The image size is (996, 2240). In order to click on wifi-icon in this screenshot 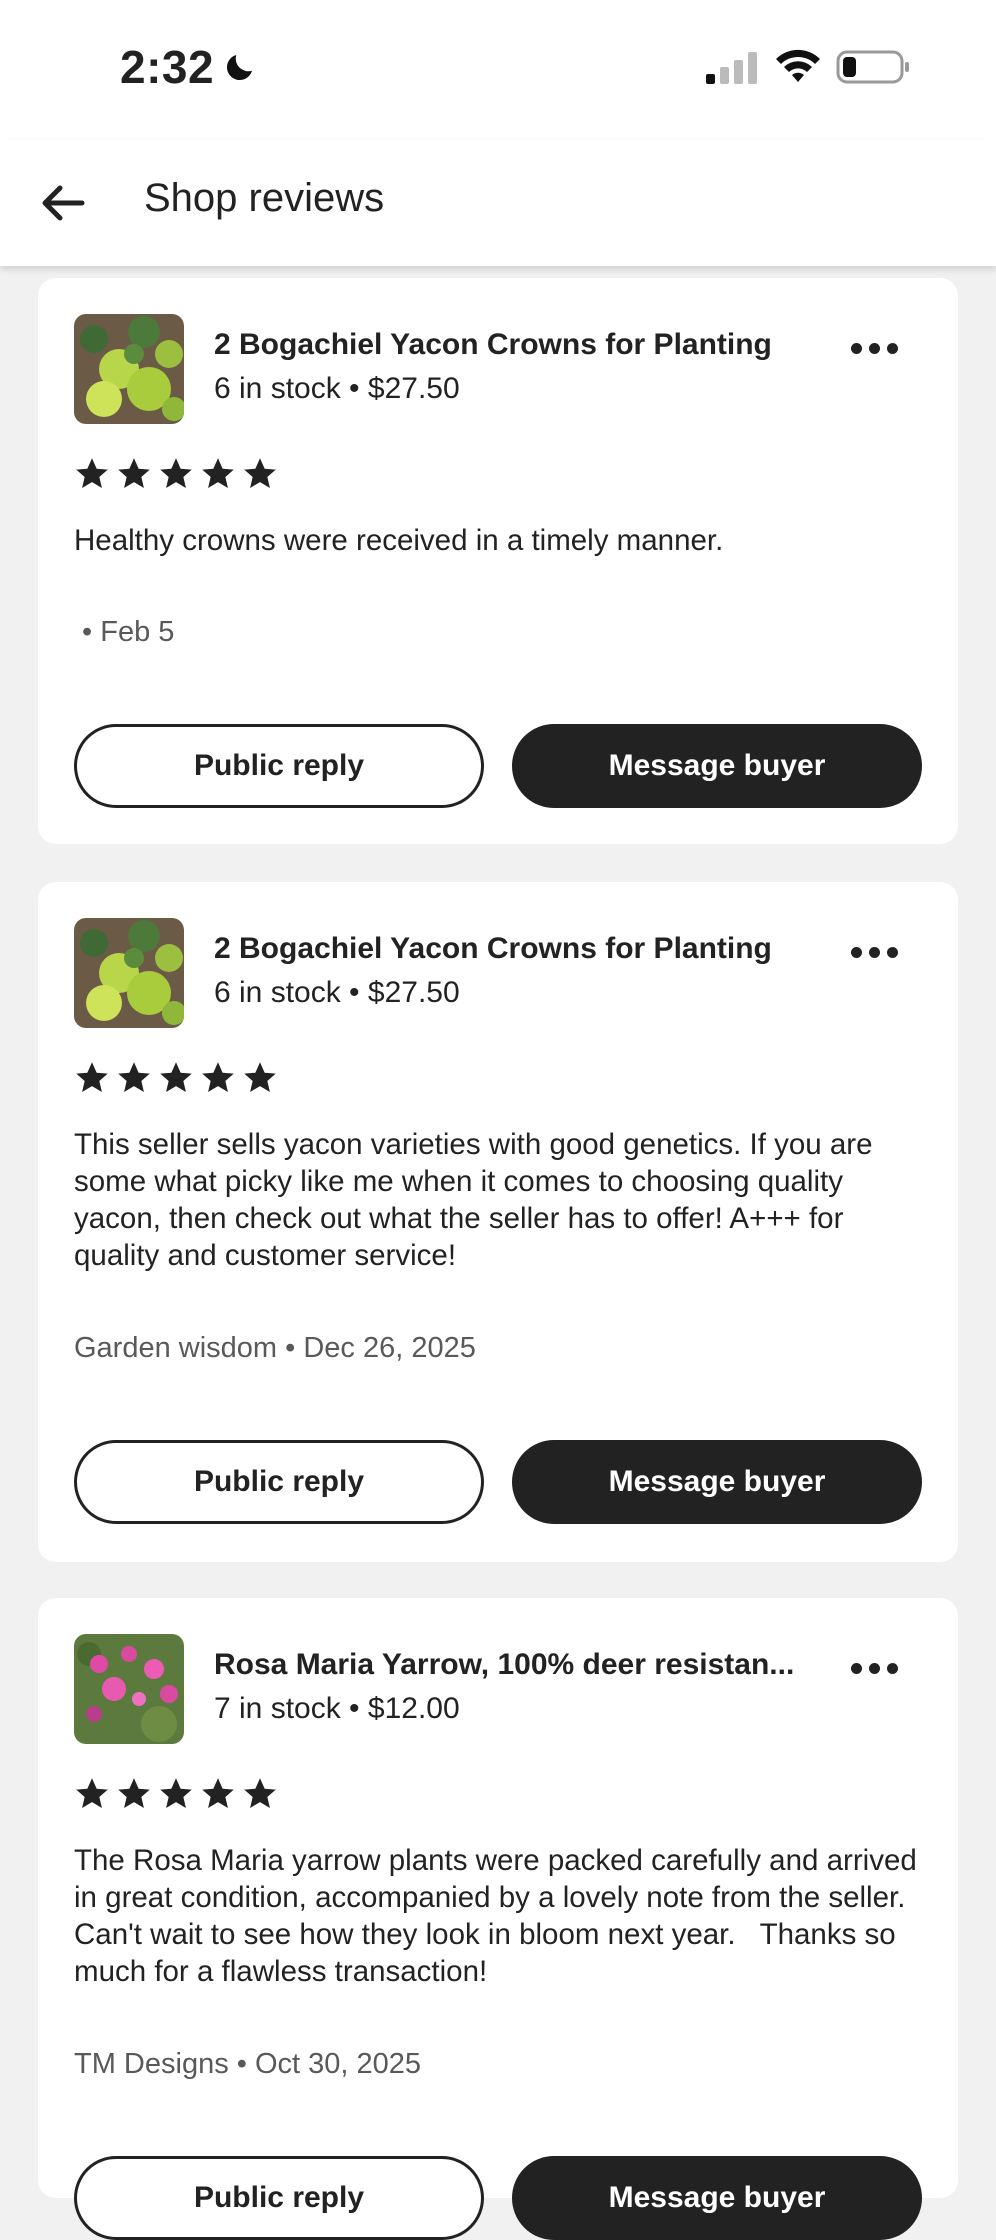, I will do `click(798, 65)`.